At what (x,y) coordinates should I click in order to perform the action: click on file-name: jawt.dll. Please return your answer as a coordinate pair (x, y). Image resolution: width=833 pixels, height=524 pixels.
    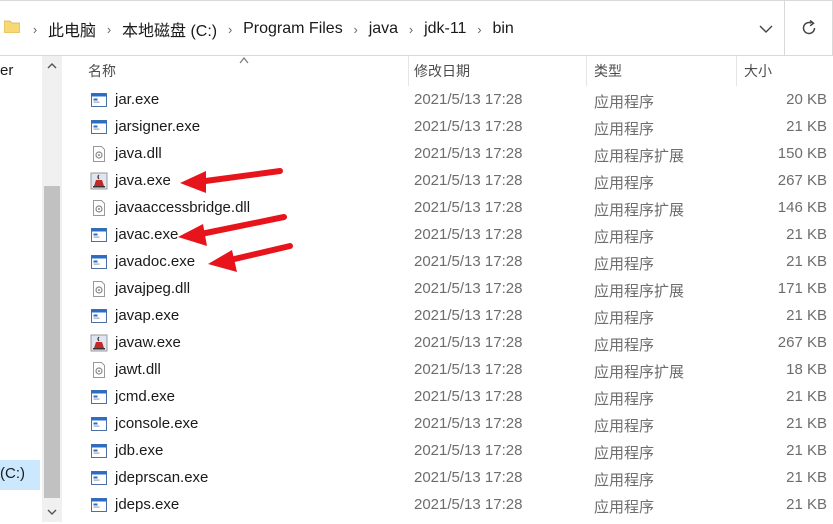
    Looking at the image, I should click on (138, 369).